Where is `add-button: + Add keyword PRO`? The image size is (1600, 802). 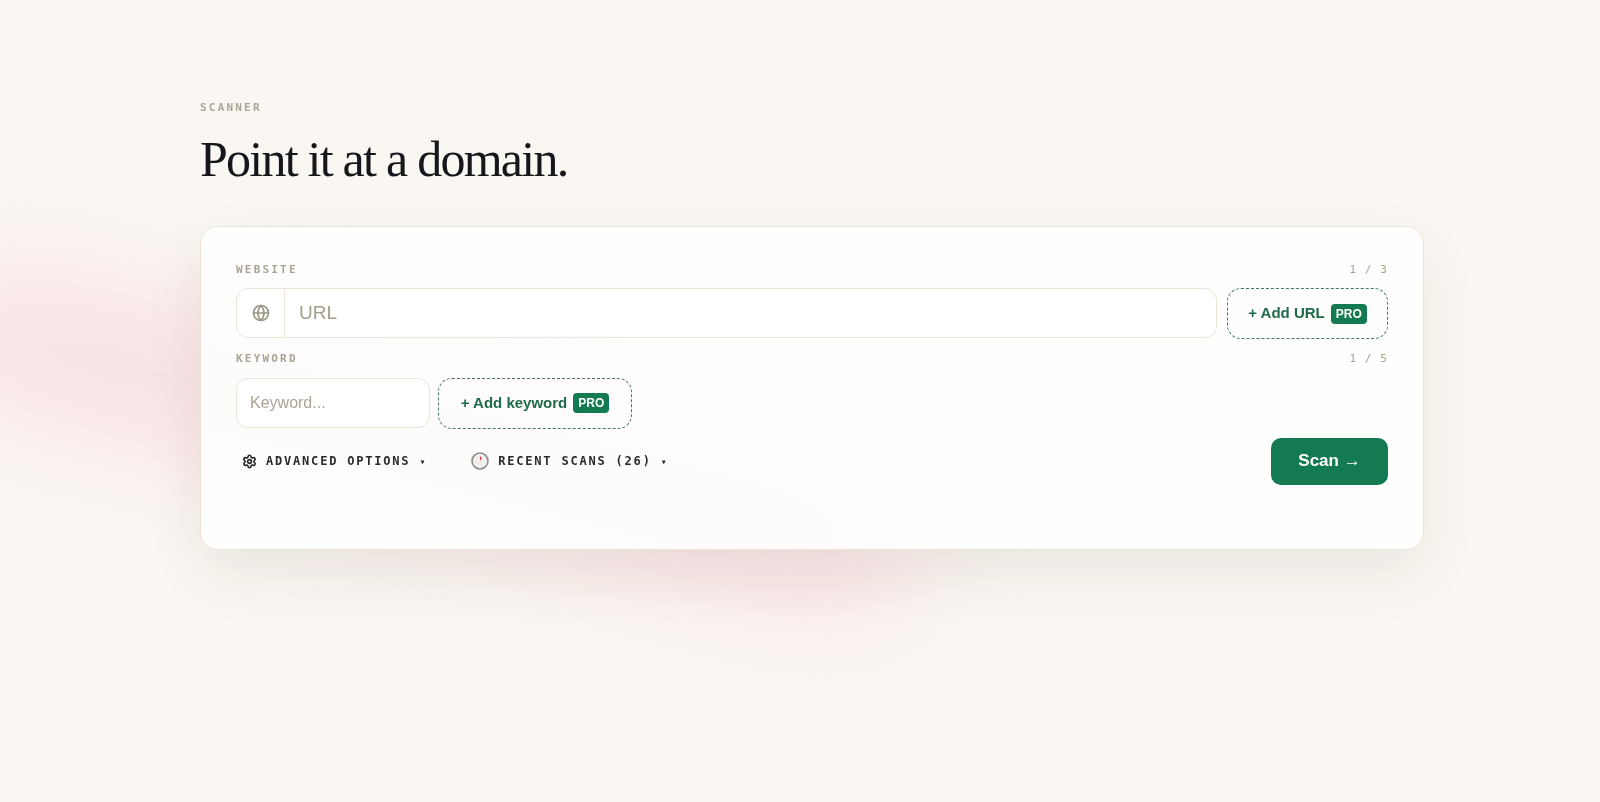 add-button: + Add keyword PRO is located at coordinates (535, 403).